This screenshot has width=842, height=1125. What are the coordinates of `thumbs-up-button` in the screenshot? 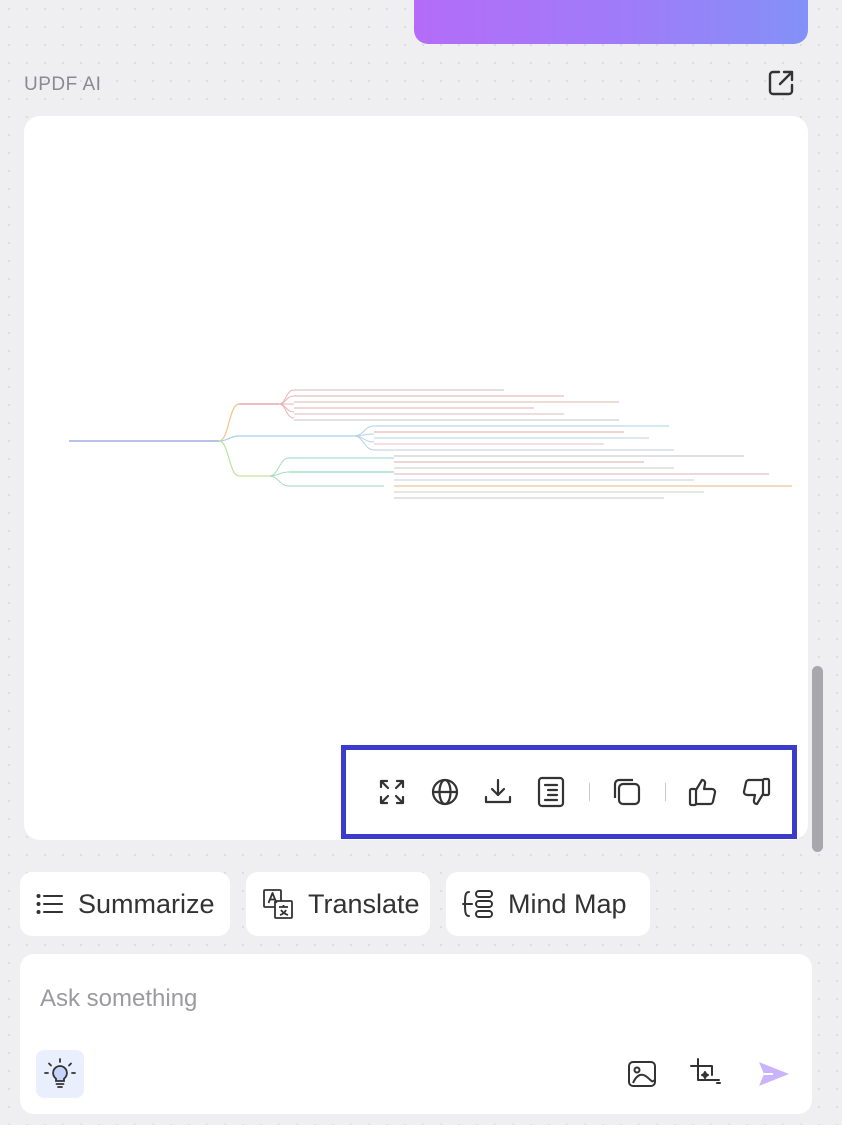 It's located at (703, 792).